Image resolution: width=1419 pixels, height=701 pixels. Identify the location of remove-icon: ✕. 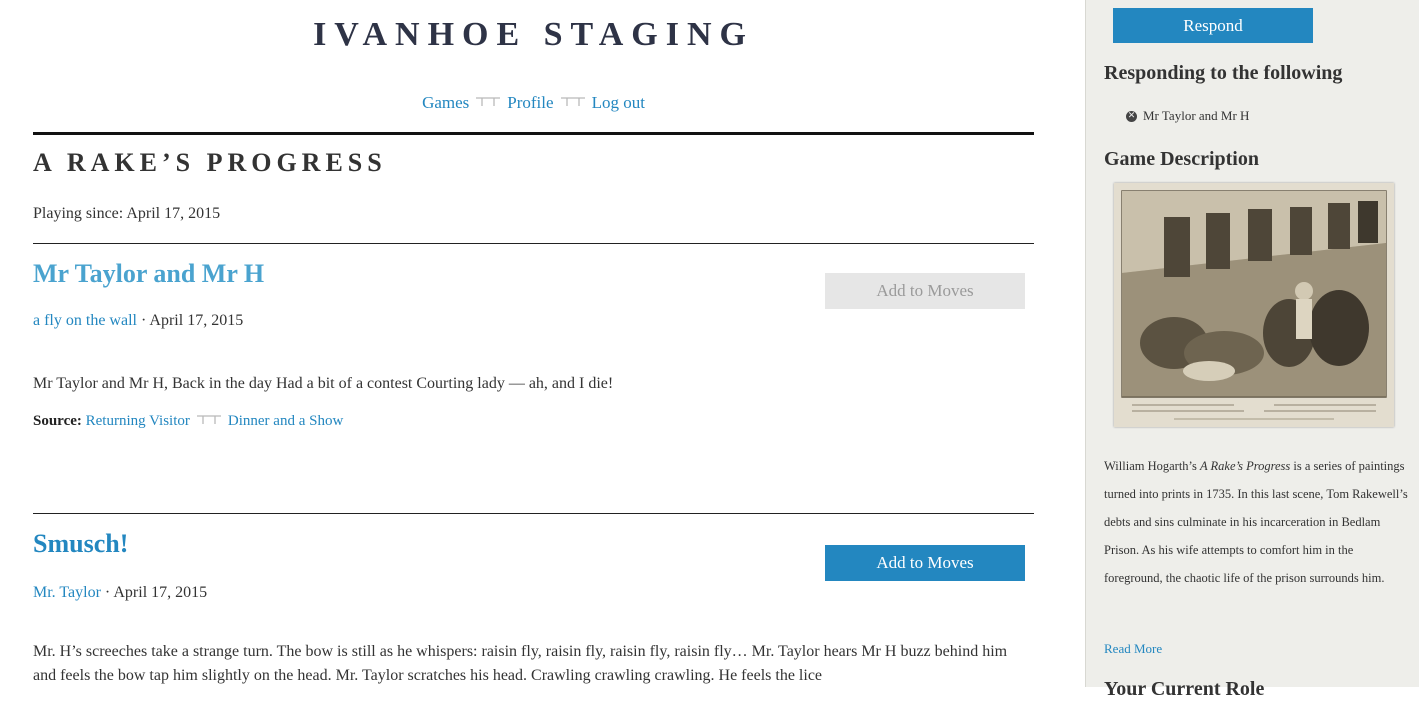
(1131, 116).